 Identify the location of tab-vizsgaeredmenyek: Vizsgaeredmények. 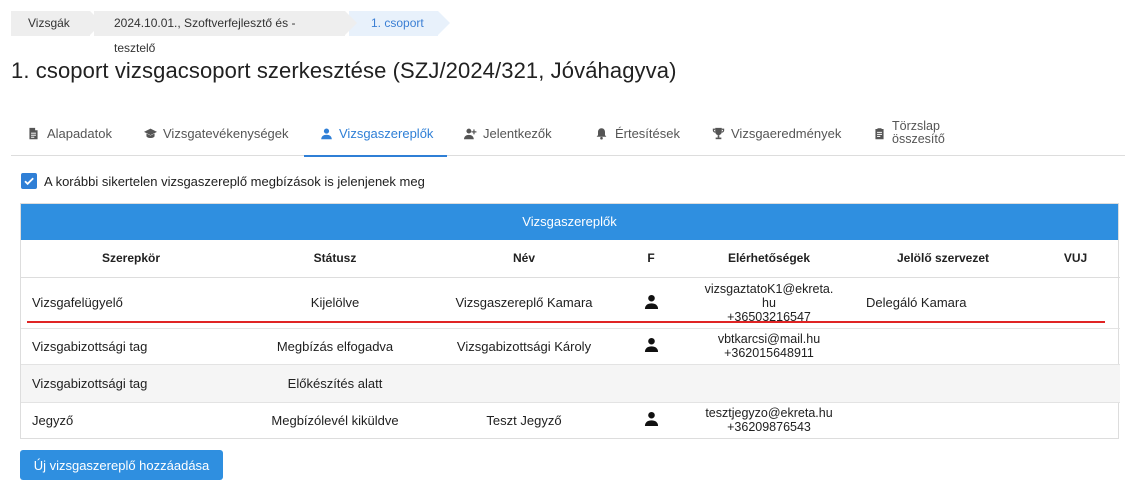
(776, 133).